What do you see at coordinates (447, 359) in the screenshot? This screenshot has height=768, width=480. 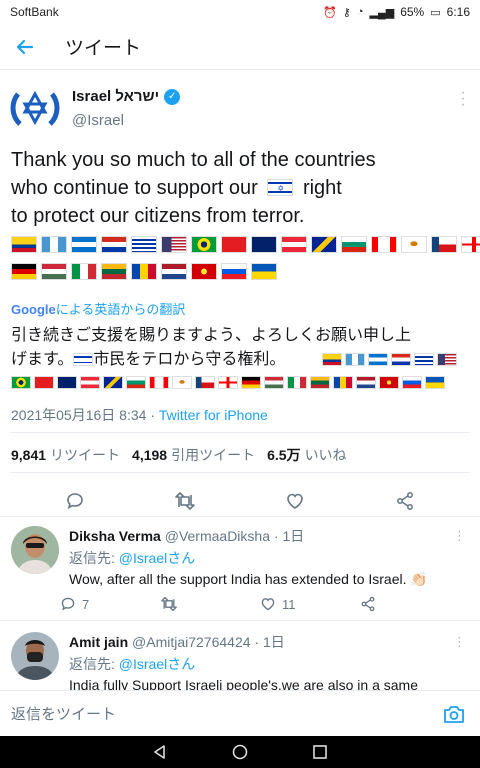 I see `usa-flag-icon` at bounding box center [447, 359].